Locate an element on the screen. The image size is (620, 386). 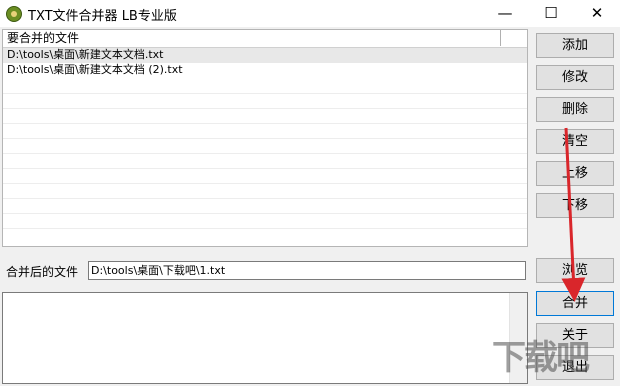
clear-button: 清空 is located at coordinates (575, 141).